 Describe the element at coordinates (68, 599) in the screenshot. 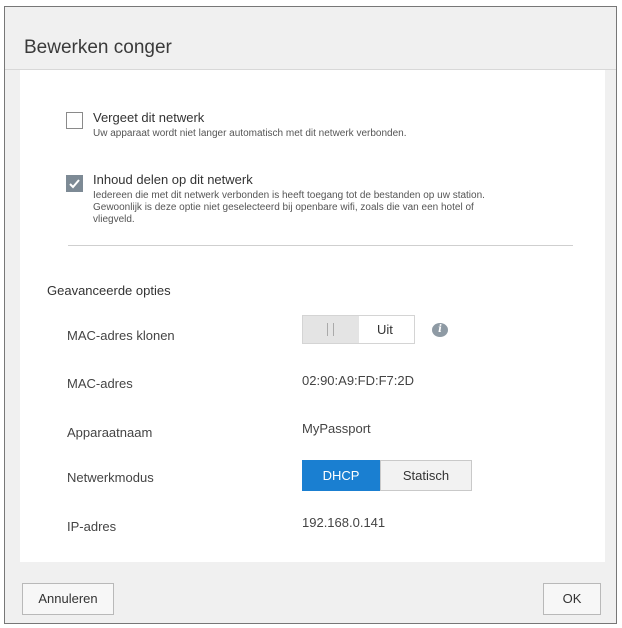

I see `cancel-button: Annuleren` at that location.